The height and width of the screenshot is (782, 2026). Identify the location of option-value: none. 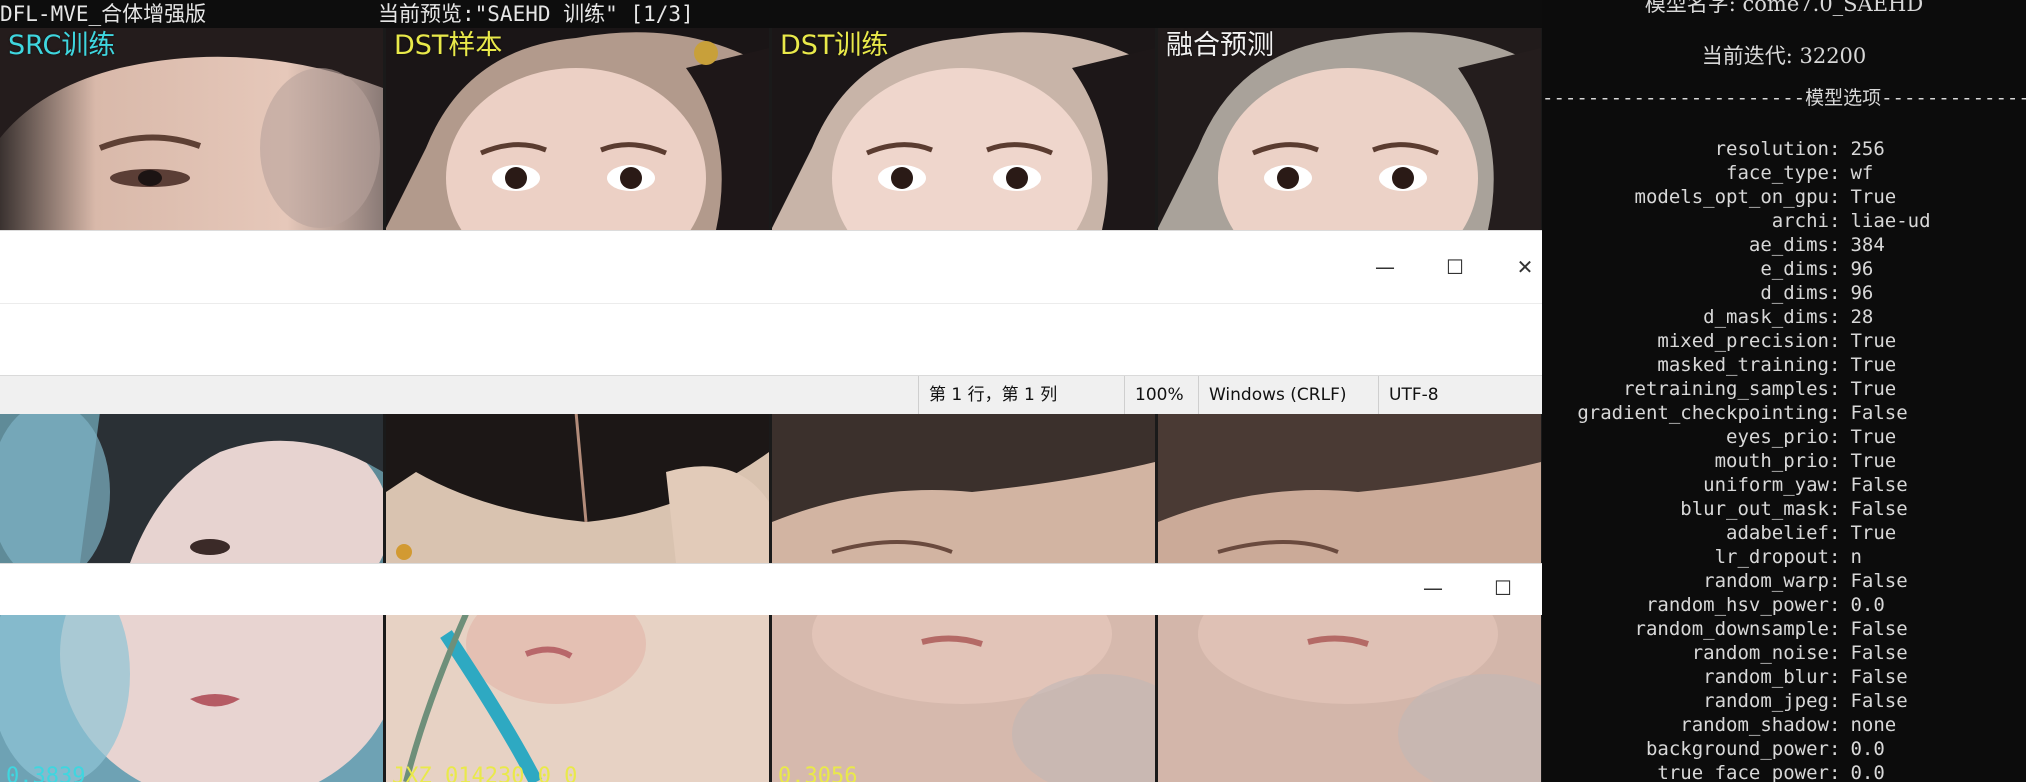
(1873, 725).